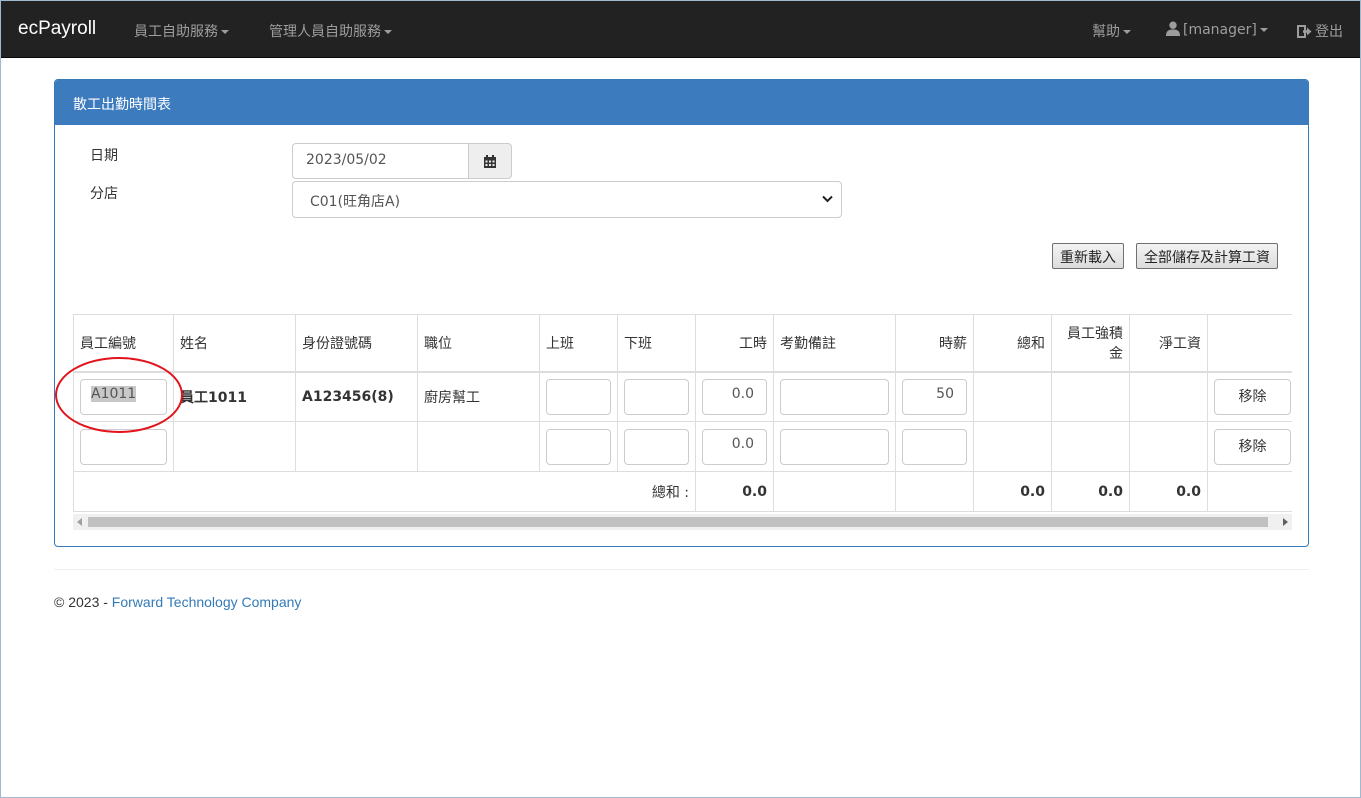  What do you see at coordinates (234, 343) in the screenshot?
I see `col-header-name: 姓名` at bounding box center [234, 343].